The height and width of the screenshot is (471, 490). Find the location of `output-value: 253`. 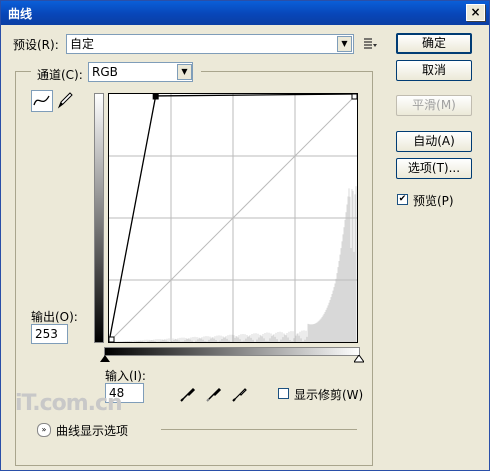

output-value: 253 is located at coordinates (46, 334).